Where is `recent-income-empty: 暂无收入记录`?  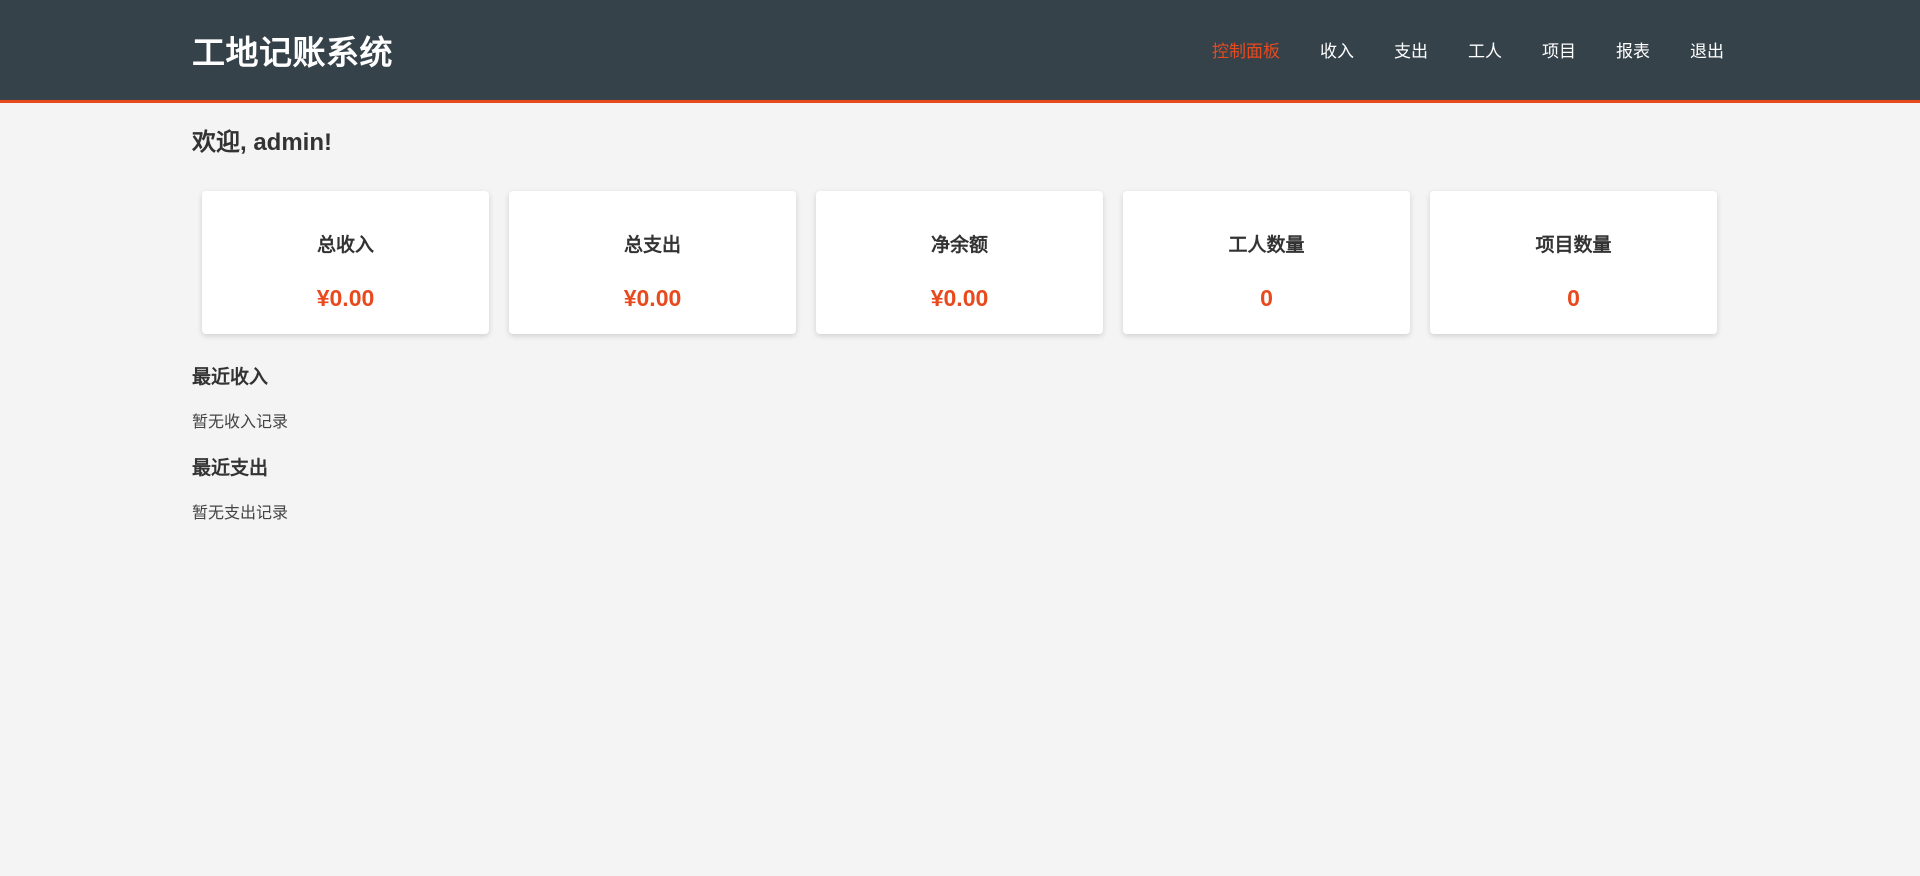 recent-income-empty: 暂无收入记录 is located at coordinates (240, 422).